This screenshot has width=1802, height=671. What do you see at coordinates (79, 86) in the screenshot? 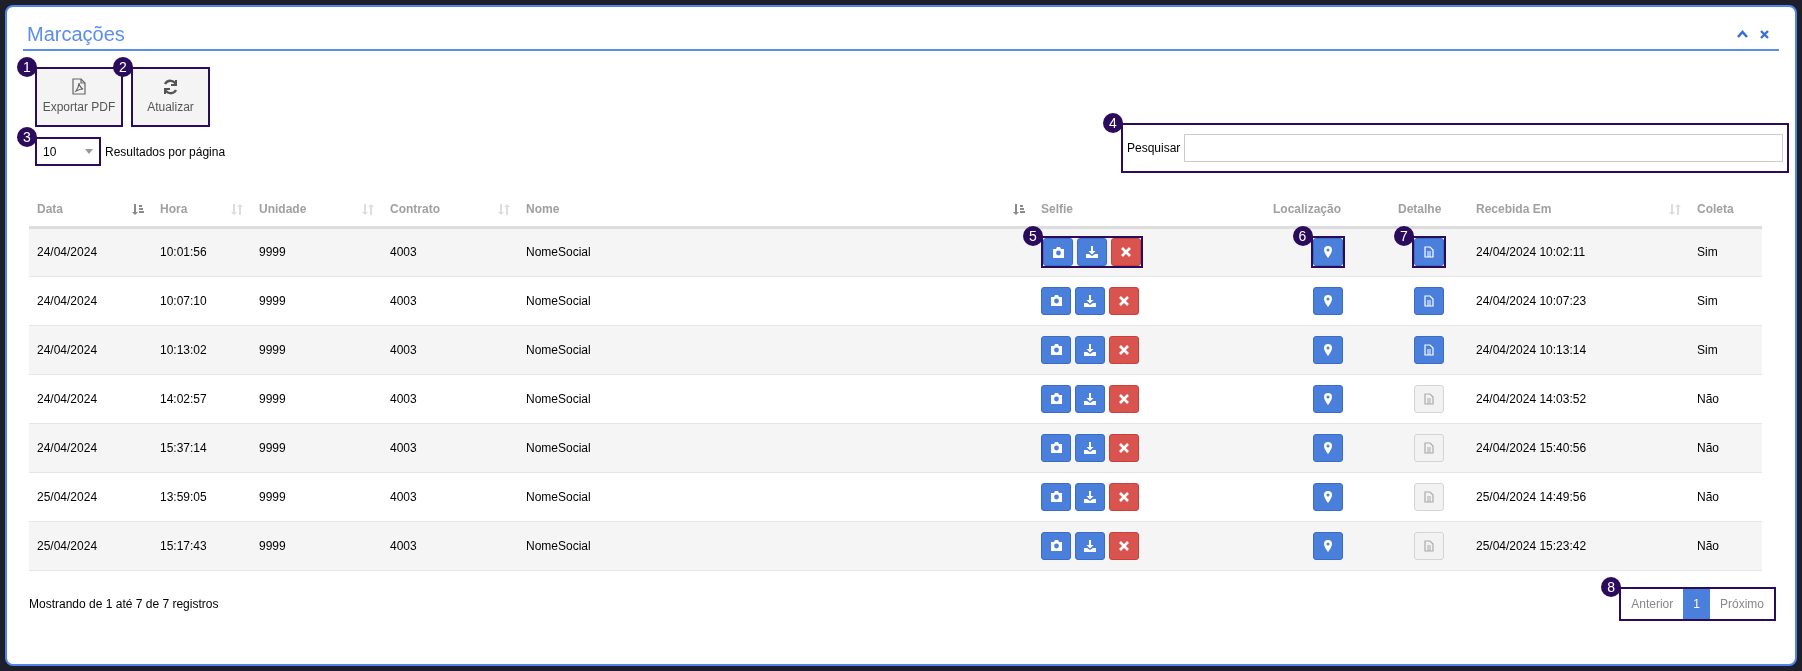
I see `pdf-file-icon` at bounding box center [79, 86].